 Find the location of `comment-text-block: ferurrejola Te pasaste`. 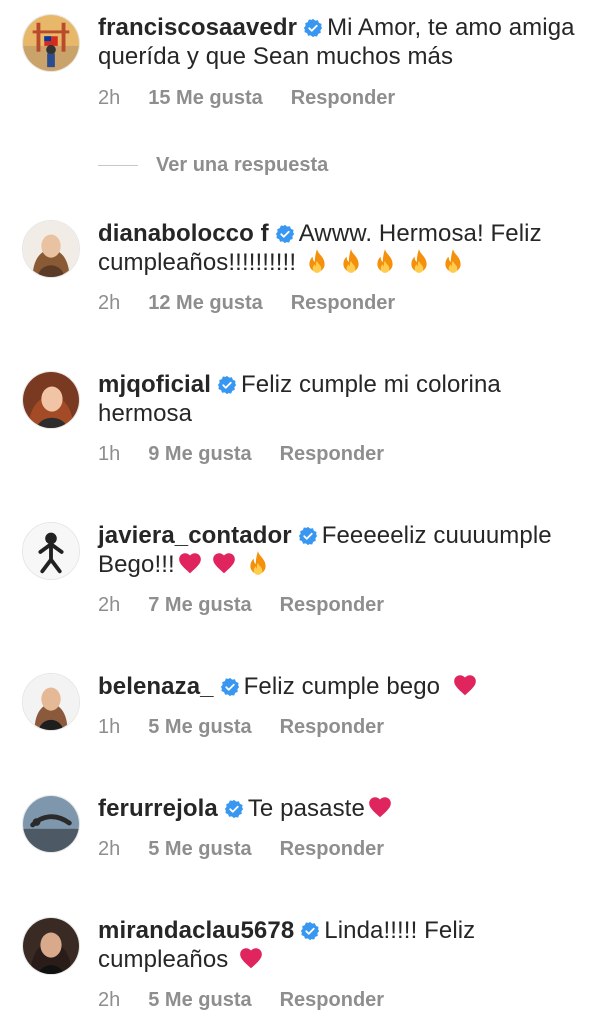

comment-text-block: ferurrejola Te pasaste is located at coordinates (338, 808).